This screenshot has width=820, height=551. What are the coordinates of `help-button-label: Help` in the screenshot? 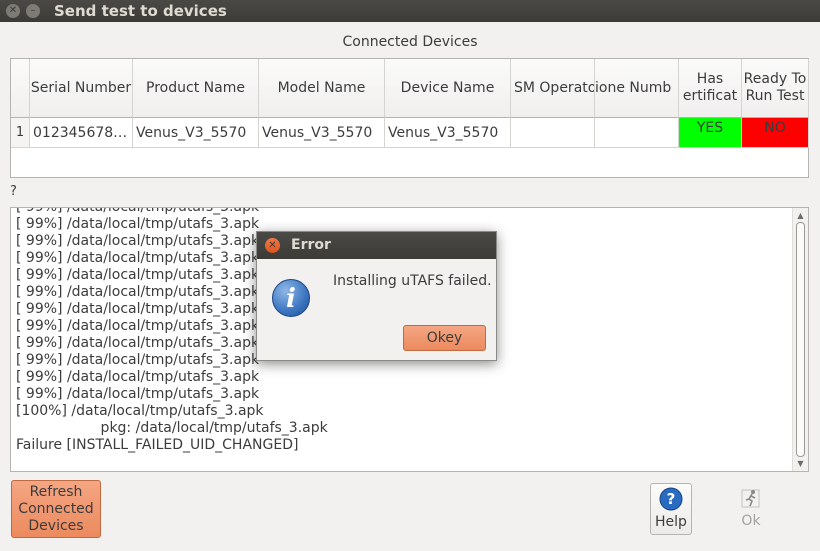 It's located at (671, 522).